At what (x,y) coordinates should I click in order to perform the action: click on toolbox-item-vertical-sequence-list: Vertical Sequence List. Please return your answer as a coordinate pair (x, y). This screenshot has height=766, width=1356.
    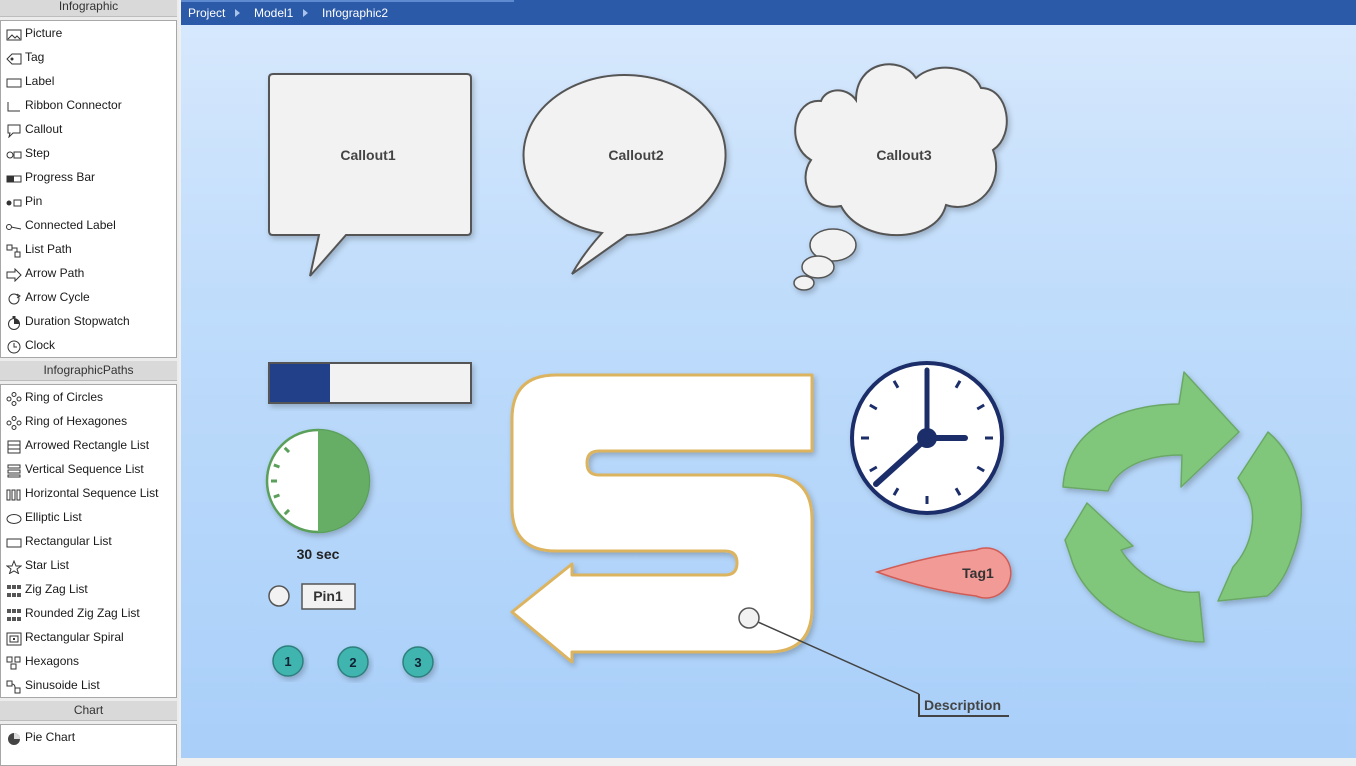
    Looking at the image, I should click on (88, 469).